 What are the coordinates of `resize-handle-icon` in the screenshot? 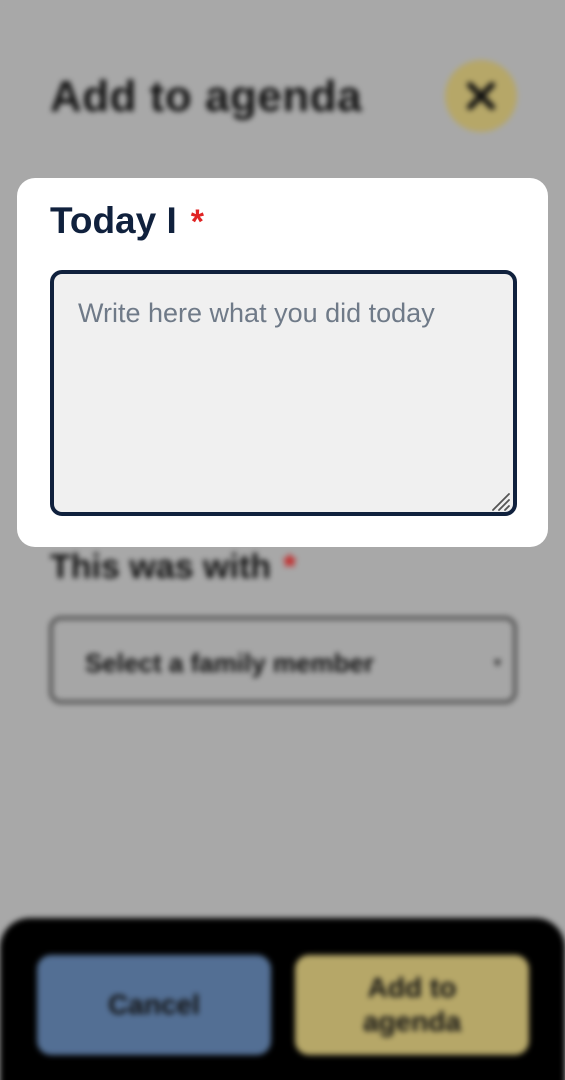 It's located at (499, 500).